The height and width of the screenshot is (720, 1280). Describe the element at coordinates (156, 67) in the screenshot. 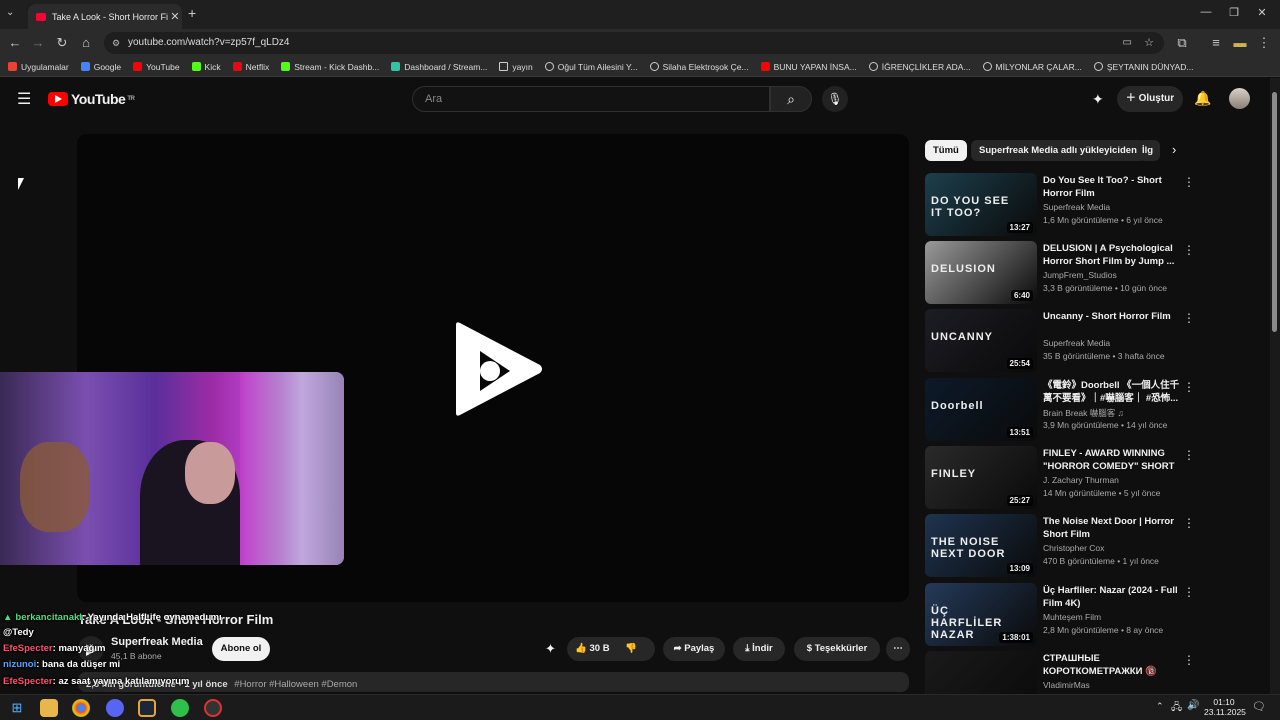

I see `bookmark-item: YouTube` at that location.